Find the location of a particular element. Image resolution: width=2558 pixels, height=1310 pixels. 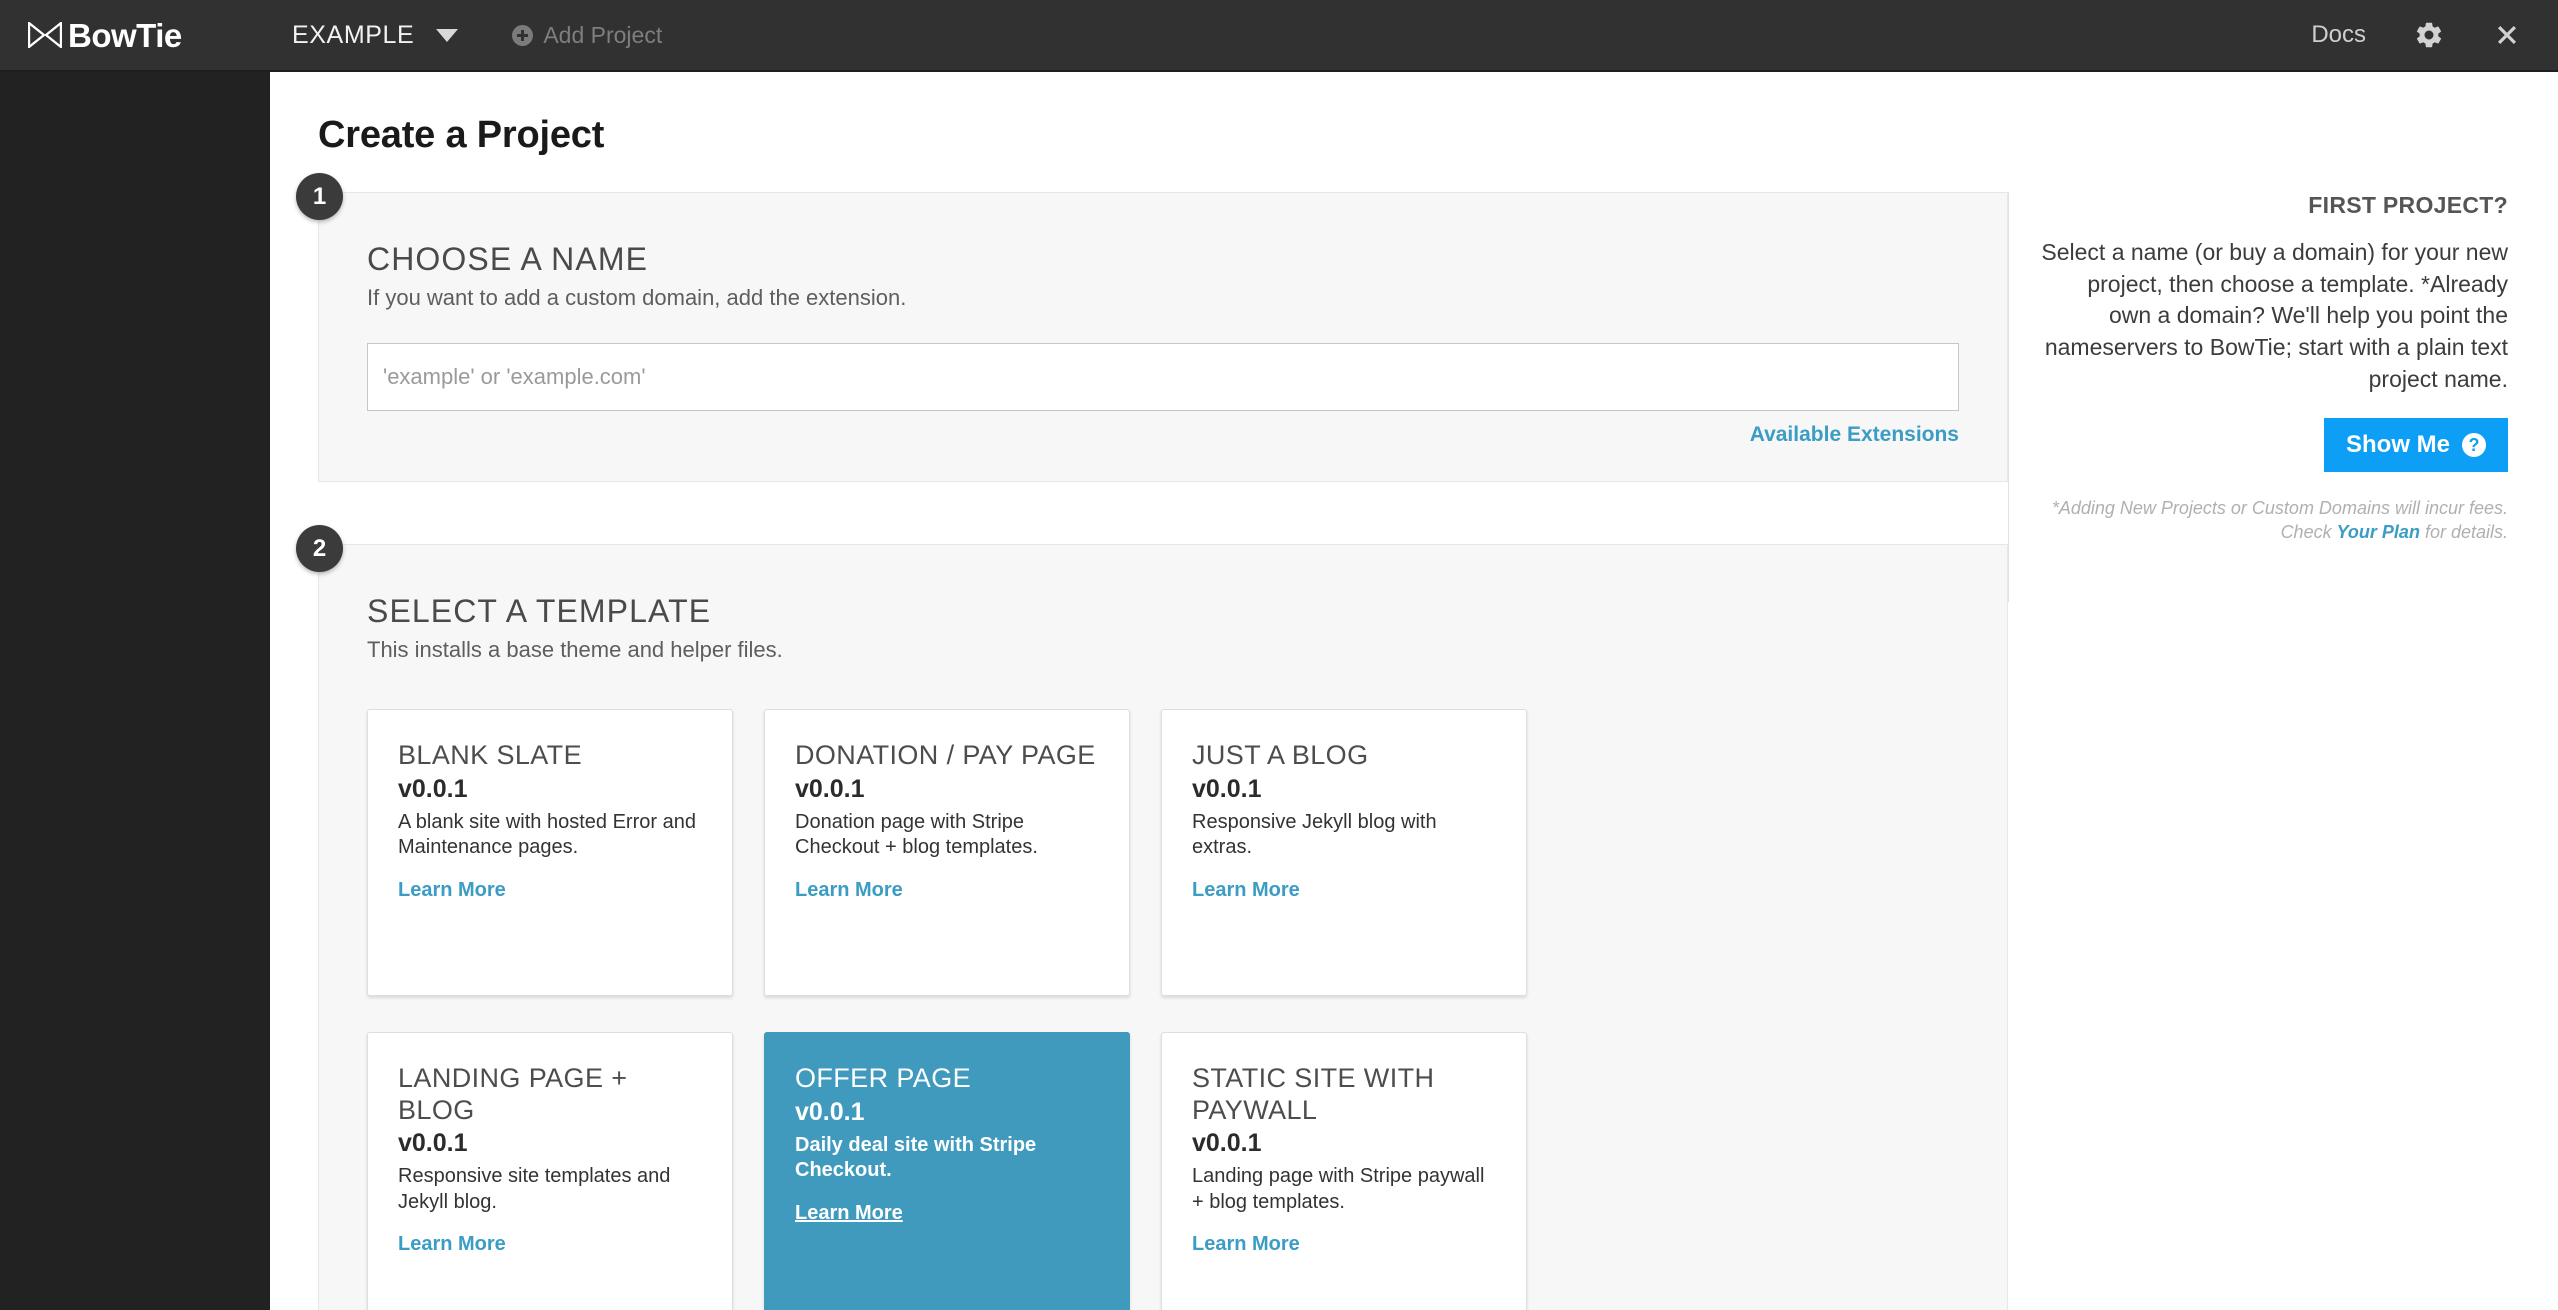

first-project-title: FIRST PROJECT? is located at coordinates (2408, 205).